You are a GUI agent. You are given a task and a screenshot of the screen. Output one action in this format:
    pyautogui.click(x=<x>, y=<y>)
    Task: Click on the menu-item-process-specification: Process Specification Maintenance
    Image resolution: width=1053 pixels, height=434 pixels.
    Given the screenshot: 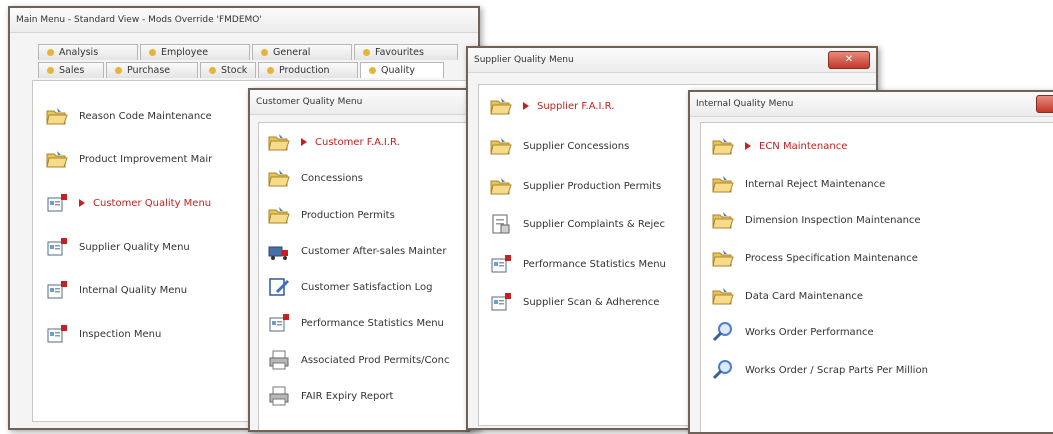 What is the action you would take?
    pyautogui.click(x=814, y=258)
    